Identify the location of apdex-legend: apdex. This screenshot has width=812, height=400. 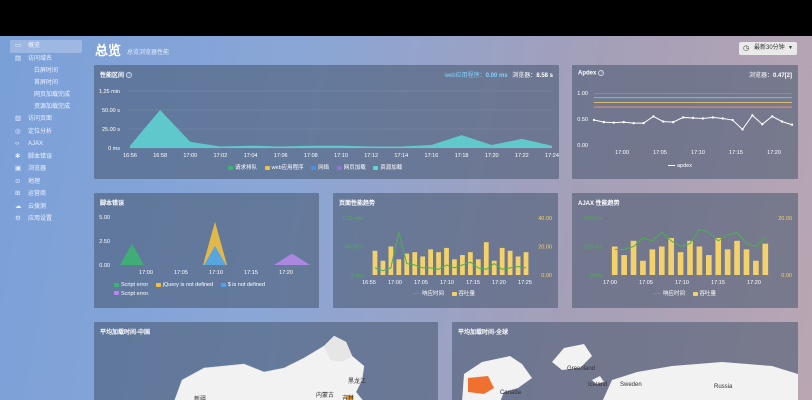
(677, 166).